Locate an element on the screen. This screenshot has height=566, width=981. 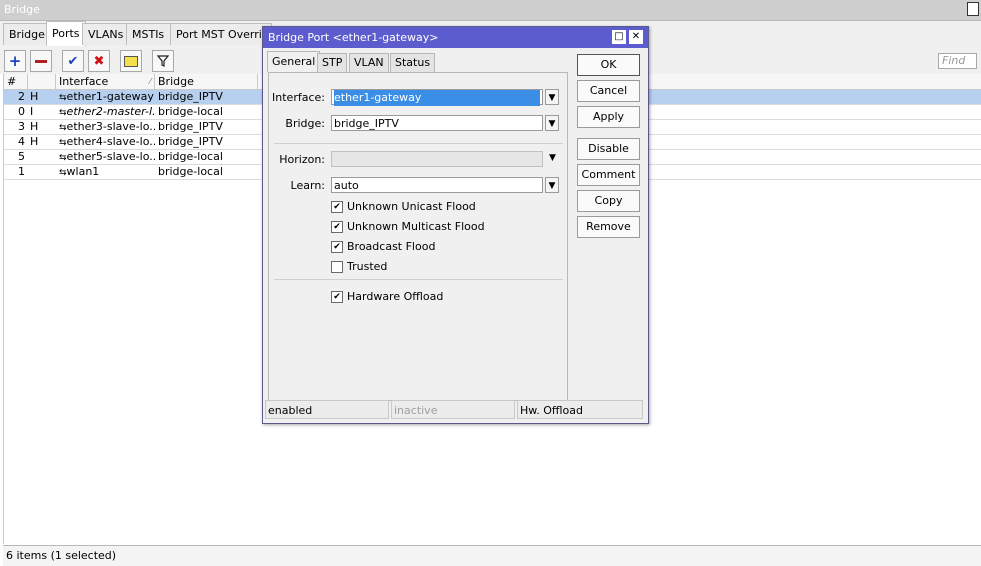
row-number: 3 is located at coordinates (21, 126).